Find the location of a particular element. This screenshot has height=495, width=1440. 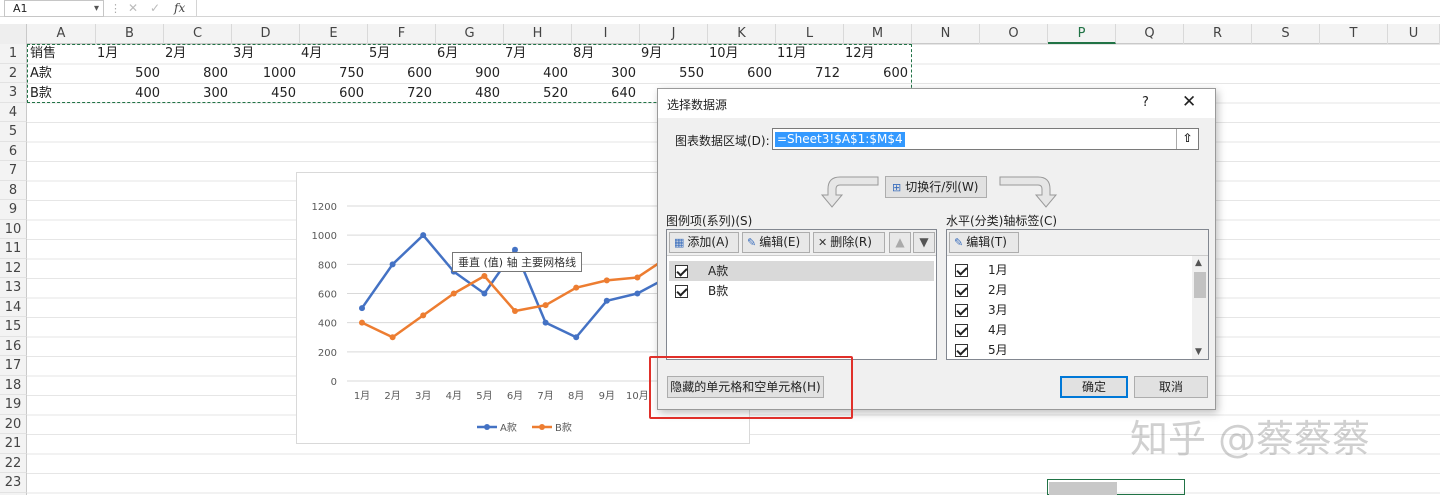

cell-value: 800 is located at coordinates (194, 73).